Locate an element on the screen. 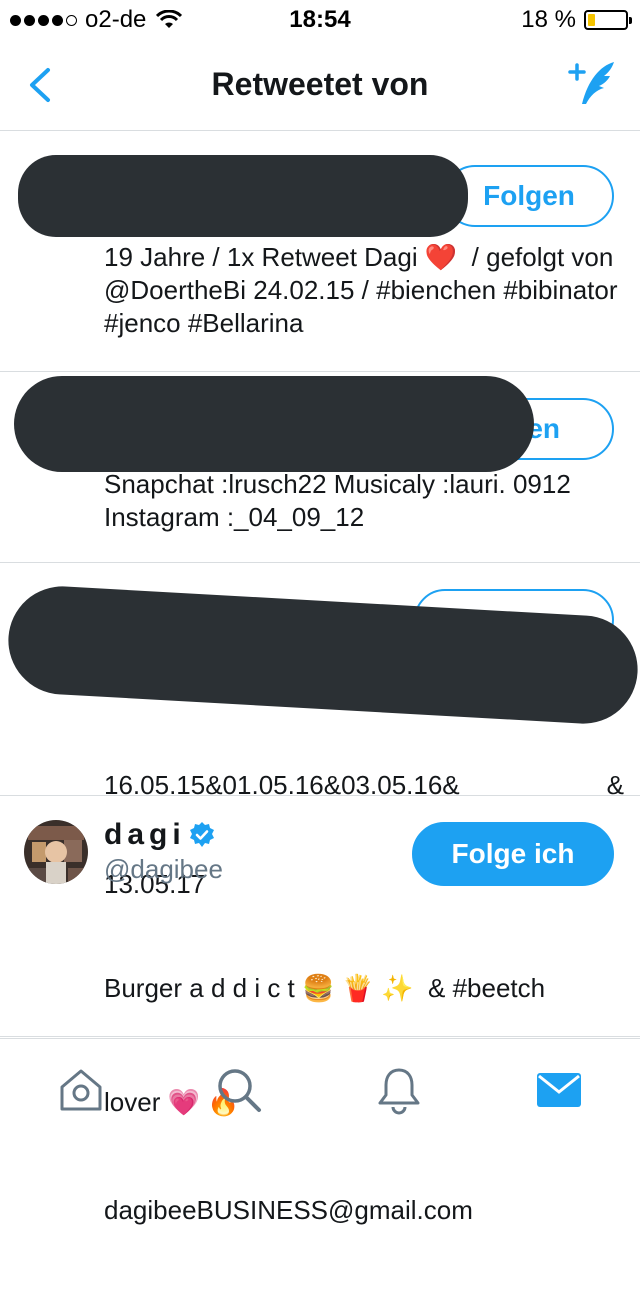  navigation-bar: Retweetet von is located at coordinates (320, 85).